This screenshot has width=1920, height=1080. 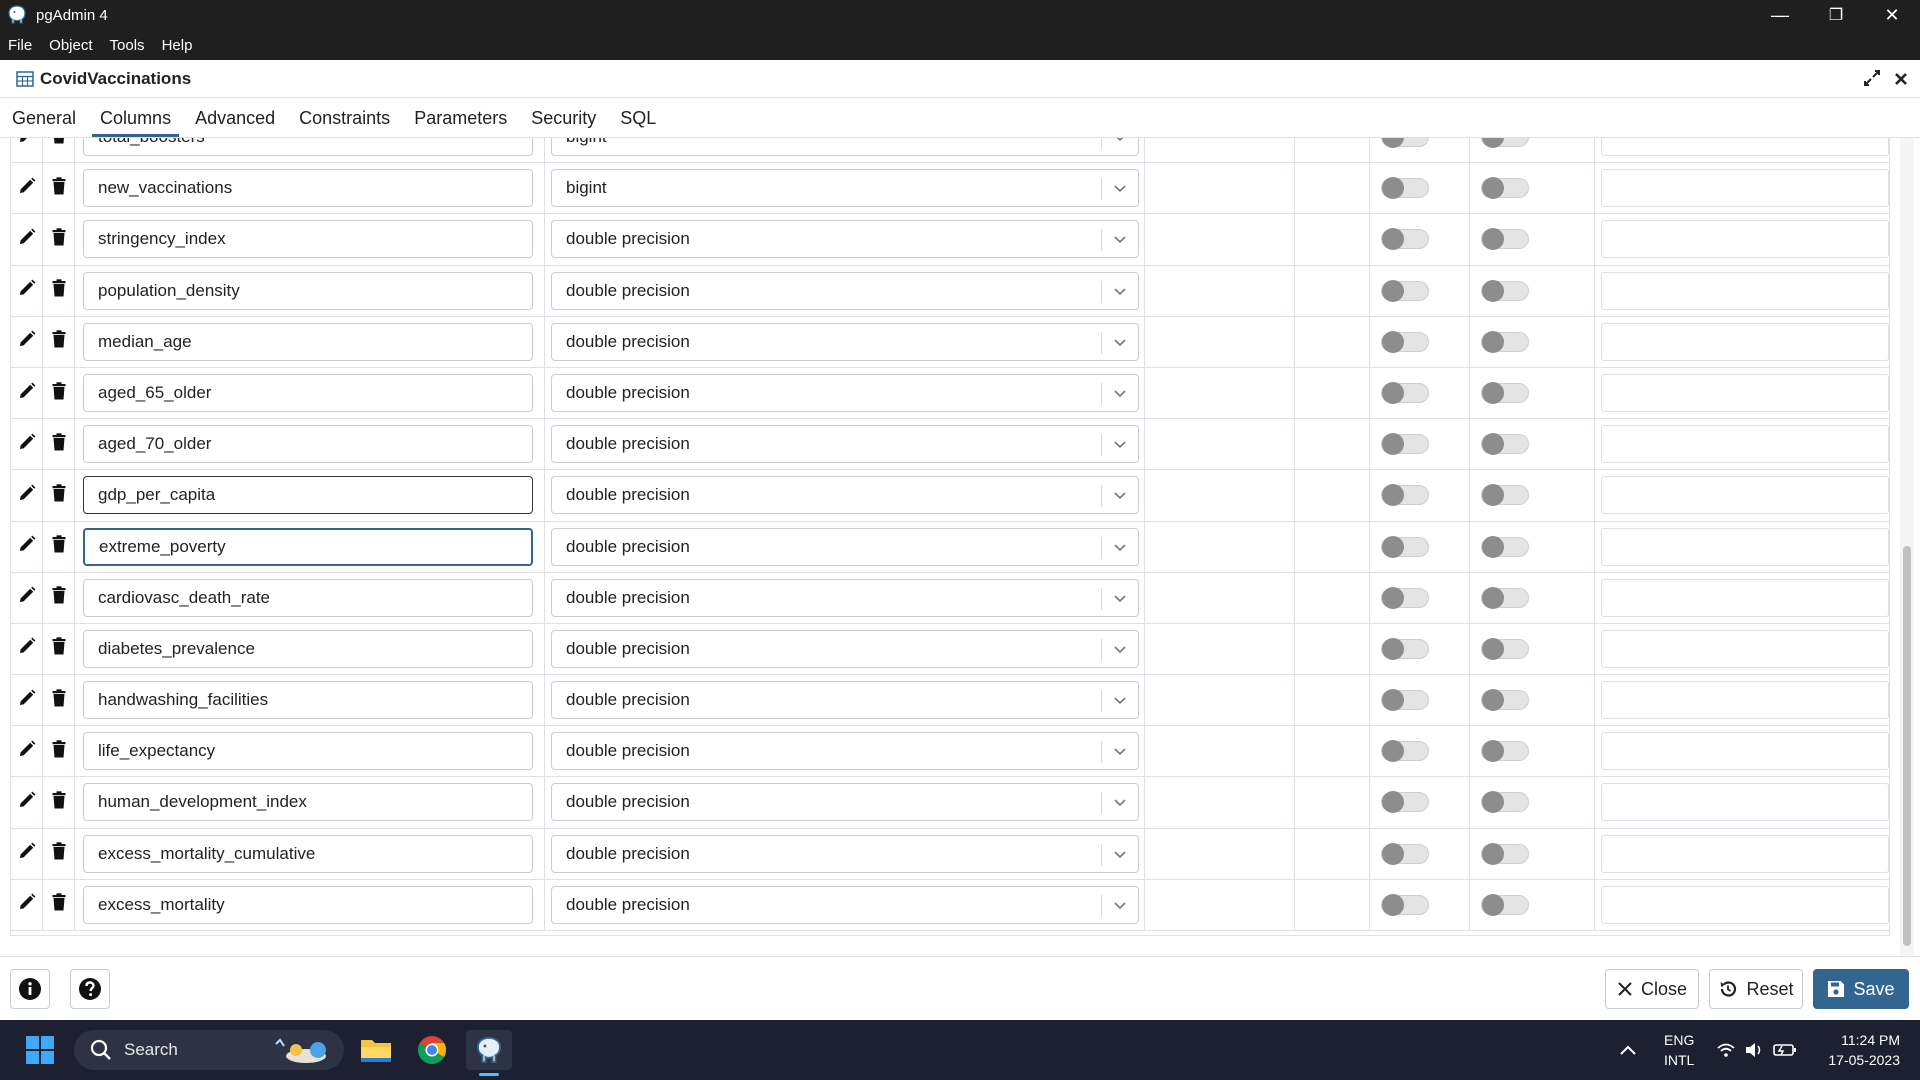 I want to click on reset-button: Reset, so click(x=1756, y=989).